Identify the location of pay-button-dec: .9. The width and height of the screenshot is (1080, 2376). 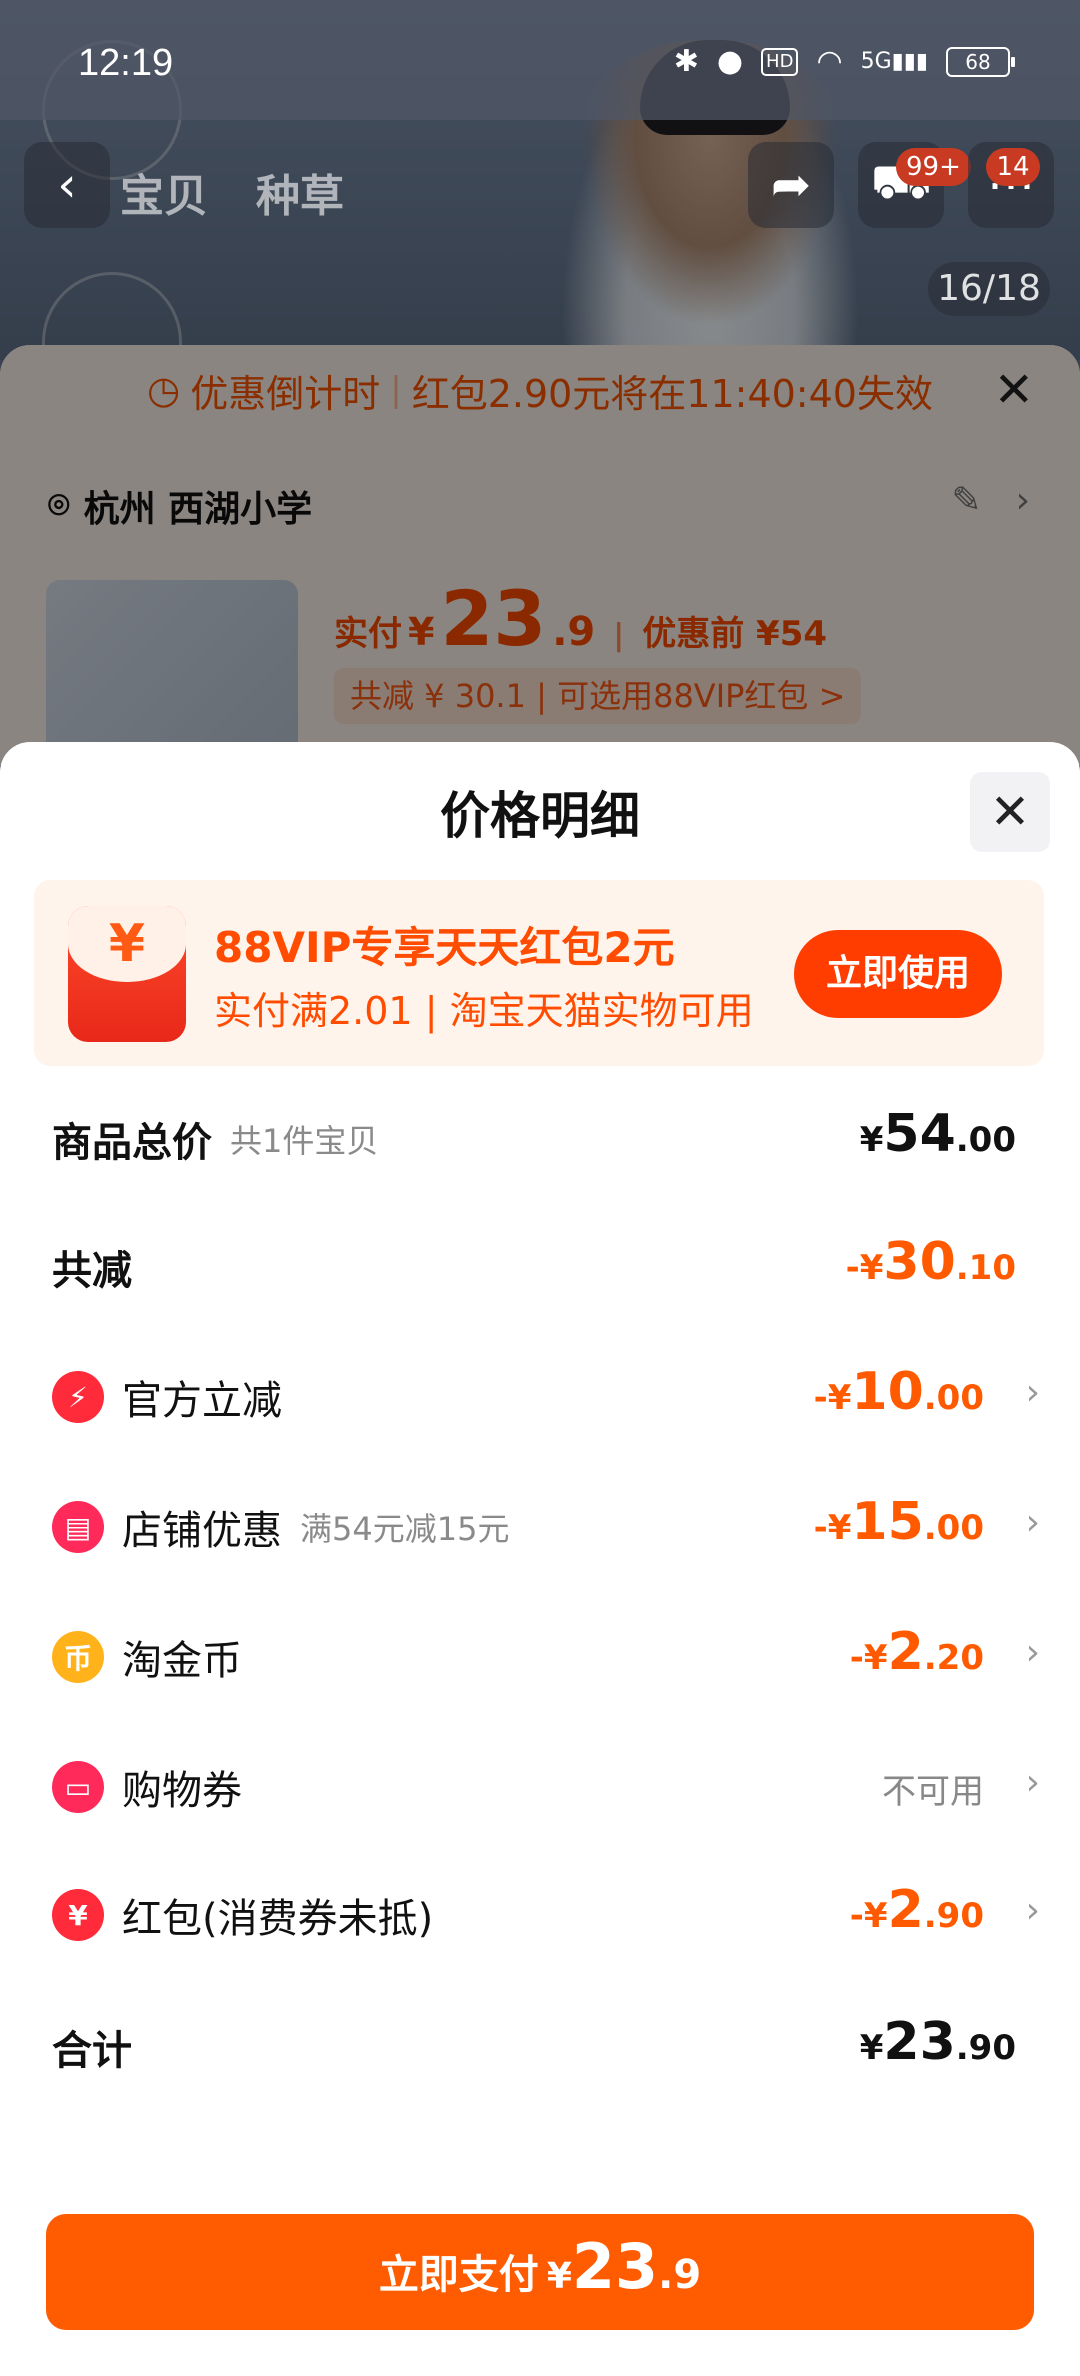
(680, 2275).